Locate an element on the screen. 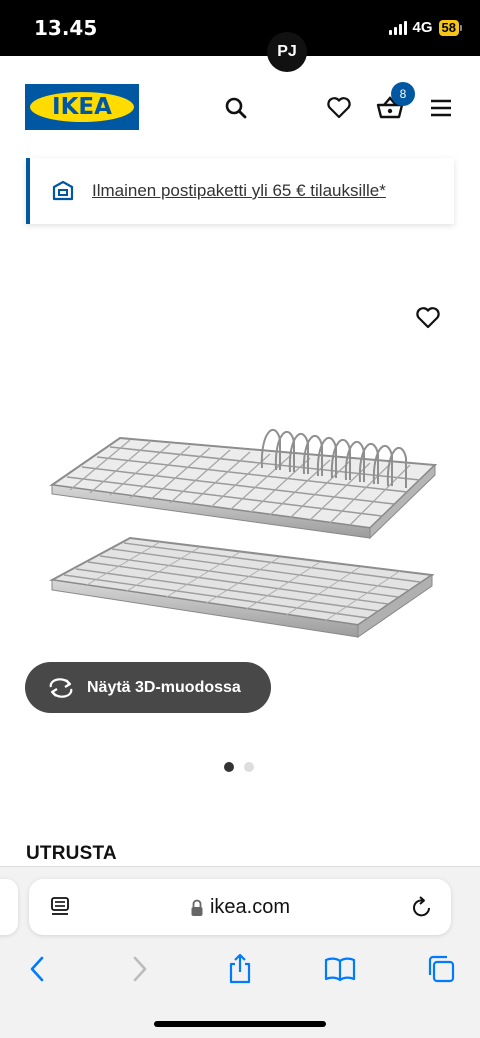  add-to-favourites-button is located at coordinates (428, 318).